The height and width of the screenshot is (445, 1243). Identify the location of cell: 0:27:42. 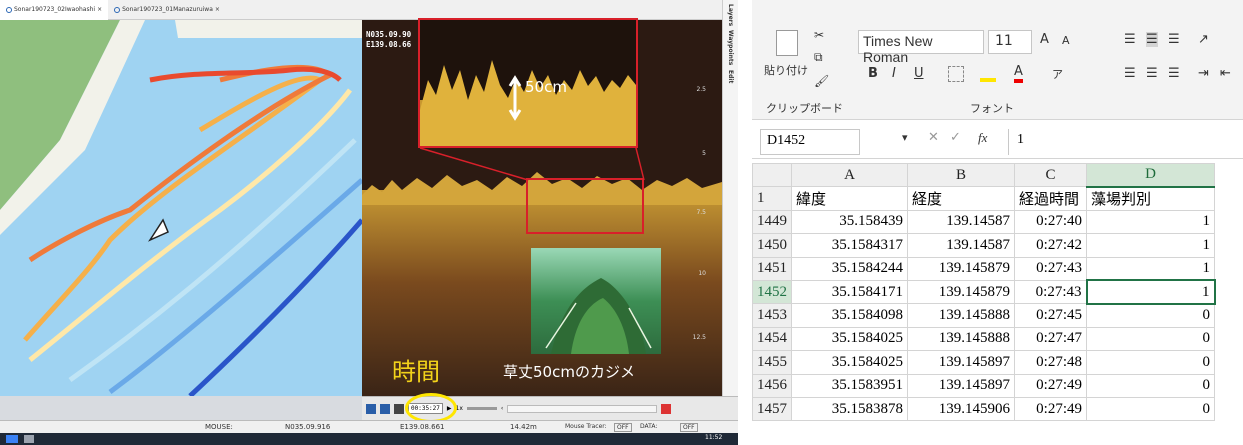
(1050, 245).